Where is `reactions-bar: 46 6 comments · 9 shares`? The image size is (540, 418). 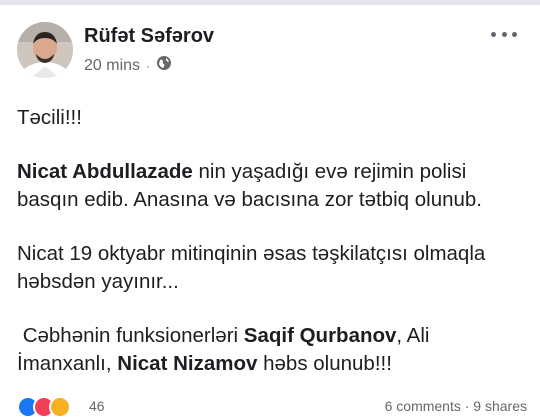
reactions-bar: 46 6 comments · 9 shares is located at coordinates (272, 405).